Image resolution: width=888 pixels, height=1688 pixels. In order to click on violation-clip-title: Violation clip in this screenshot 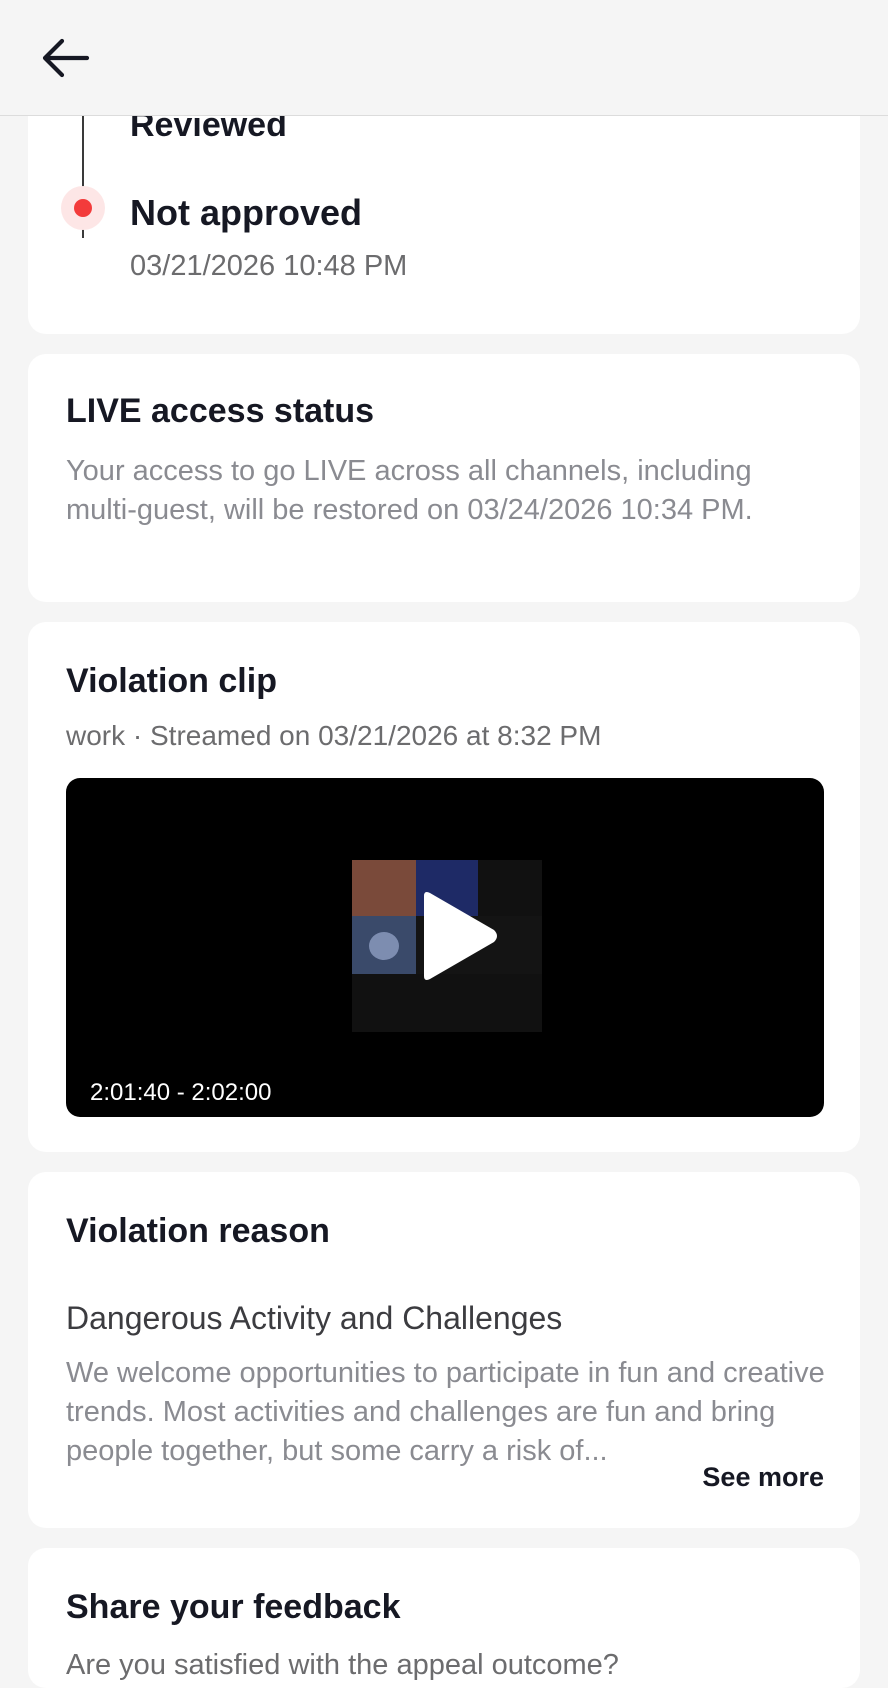, I will do `click(171, 681)`.